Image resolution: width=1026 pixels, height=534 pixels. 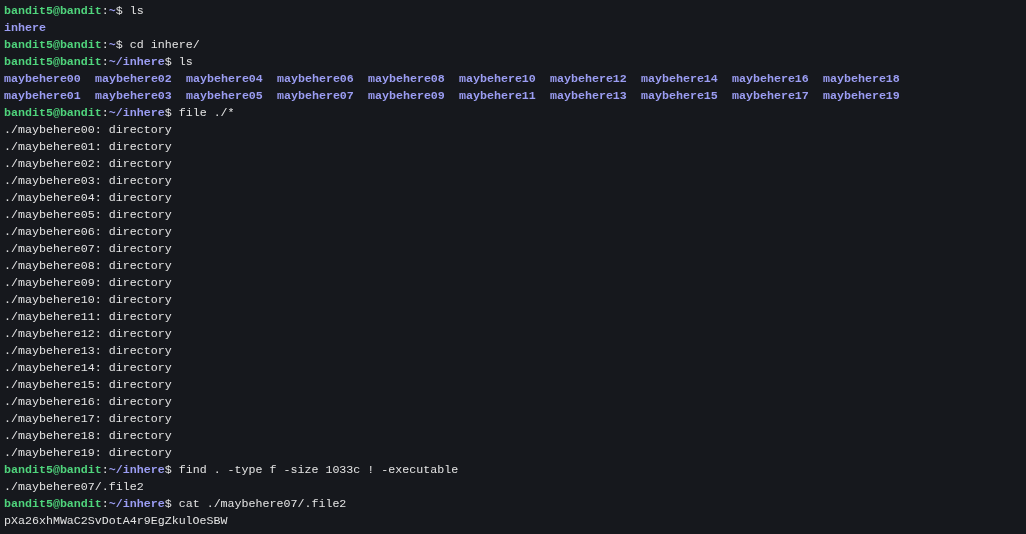 I want to click on output-text: ./maybehere09: directory, so click(x=88, y=283).